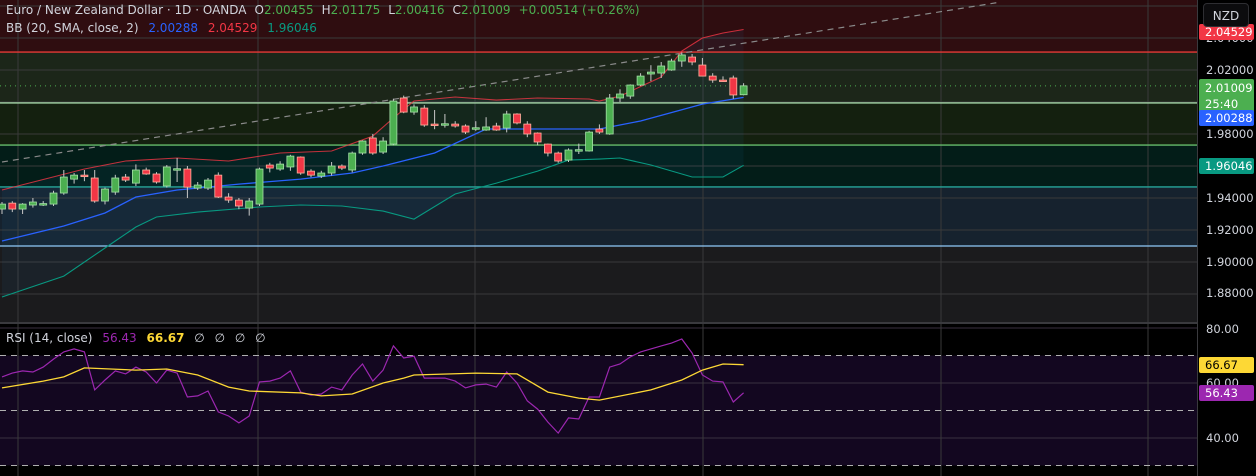 The width and height of the screenshot is (1256, 476). Describe the element at coordinates (139, 338) in the screenshot. I see `rsi-legend: RSI (14, close) 56.43 66.67 ∅ ∅ ∅ ∅` at that location.